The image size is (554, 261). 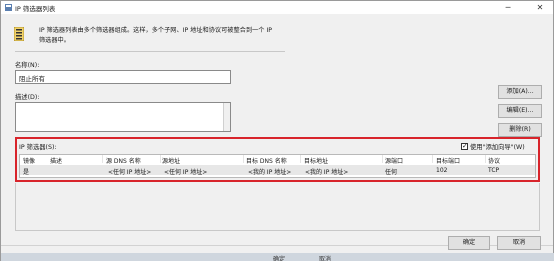 What do you see at coordinates (27, 65) in the screenshot?
I see `name-label: 名称(N):` at bounding box center [27, 65].